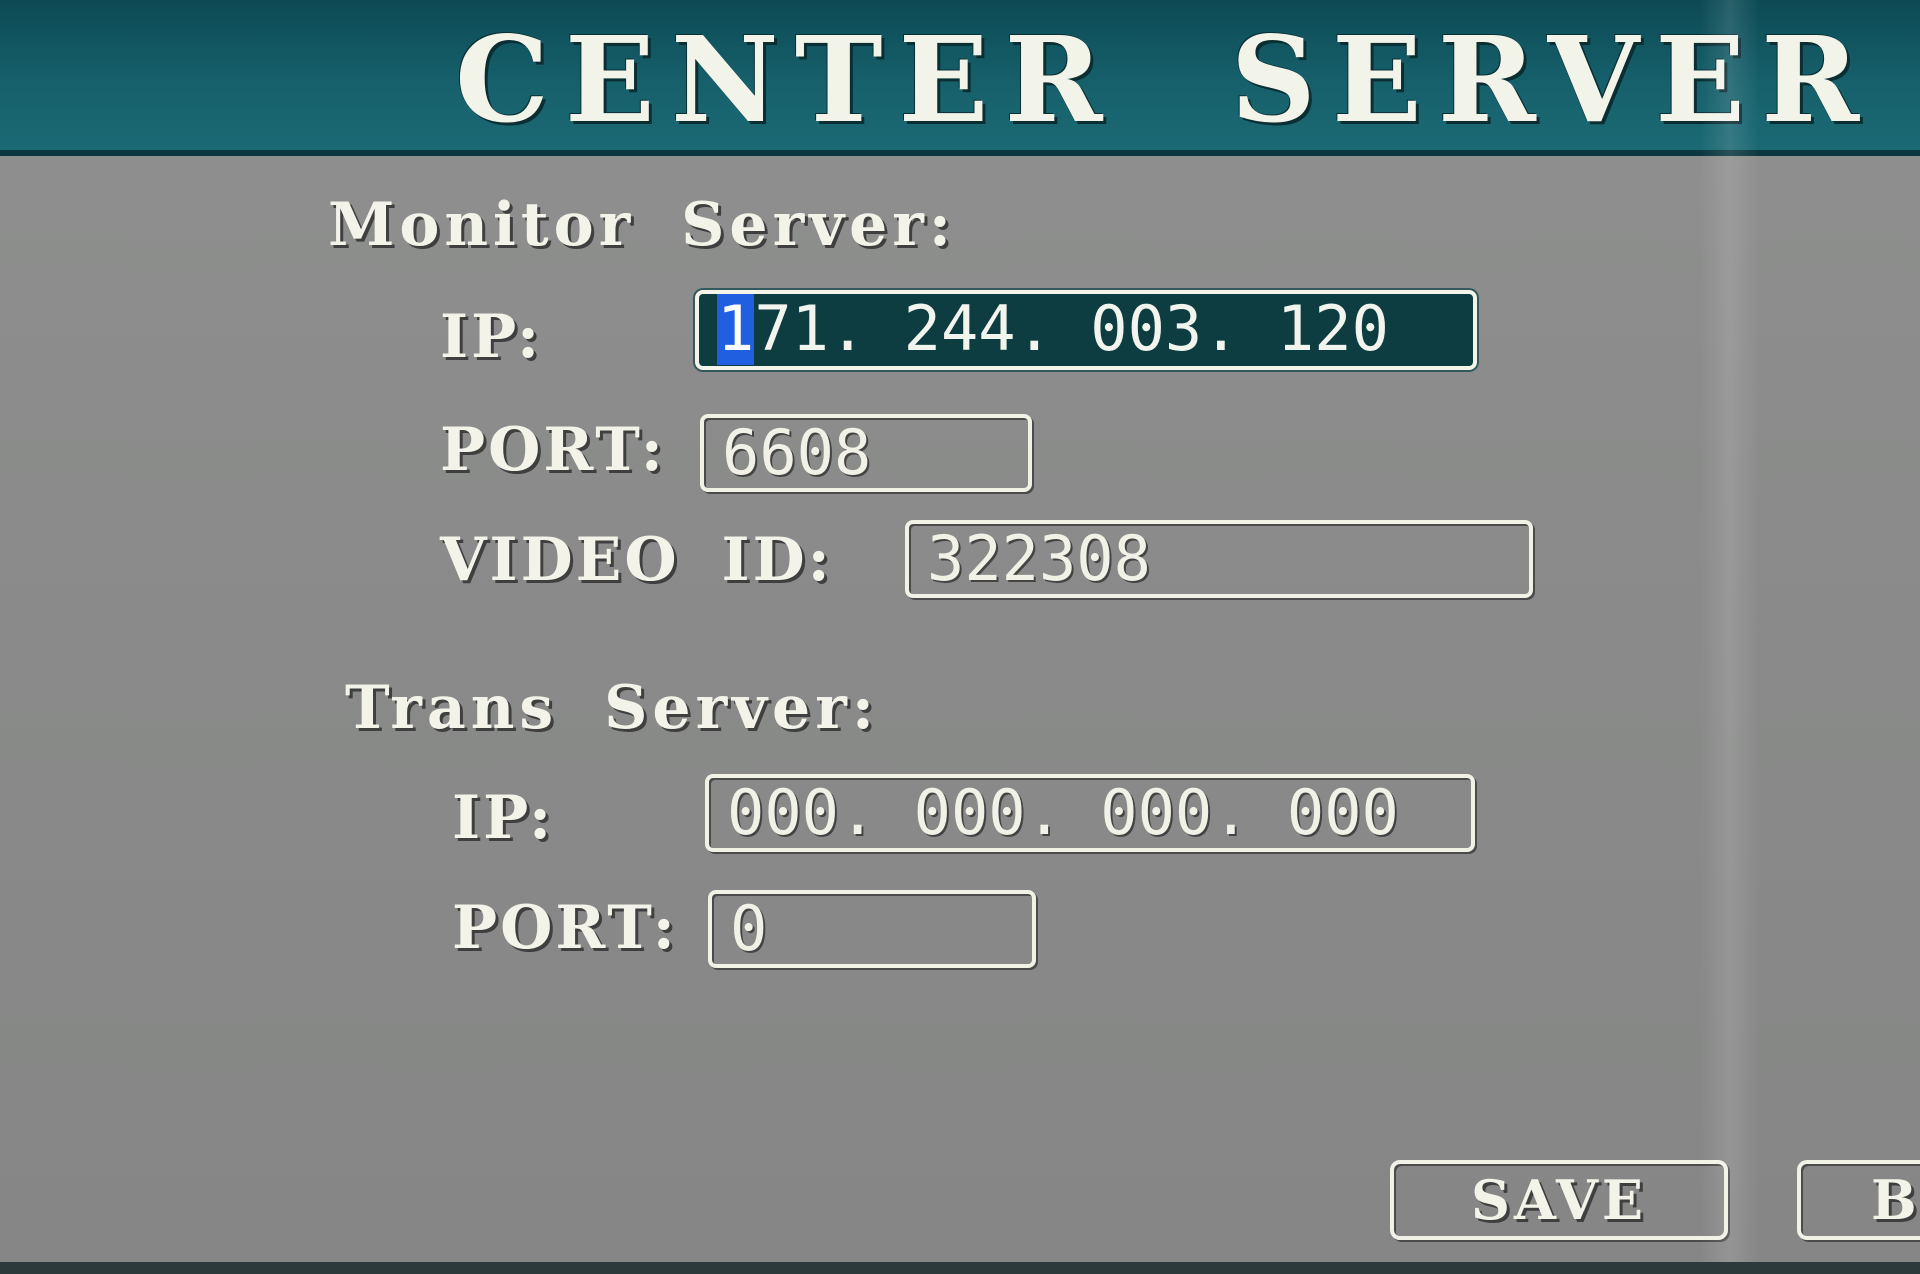 The image size is (1920, 1274). What do you see at coordinates (1730, 637) in the screenshot?
I see `screen-glare` at bounding box center [1730, 637].